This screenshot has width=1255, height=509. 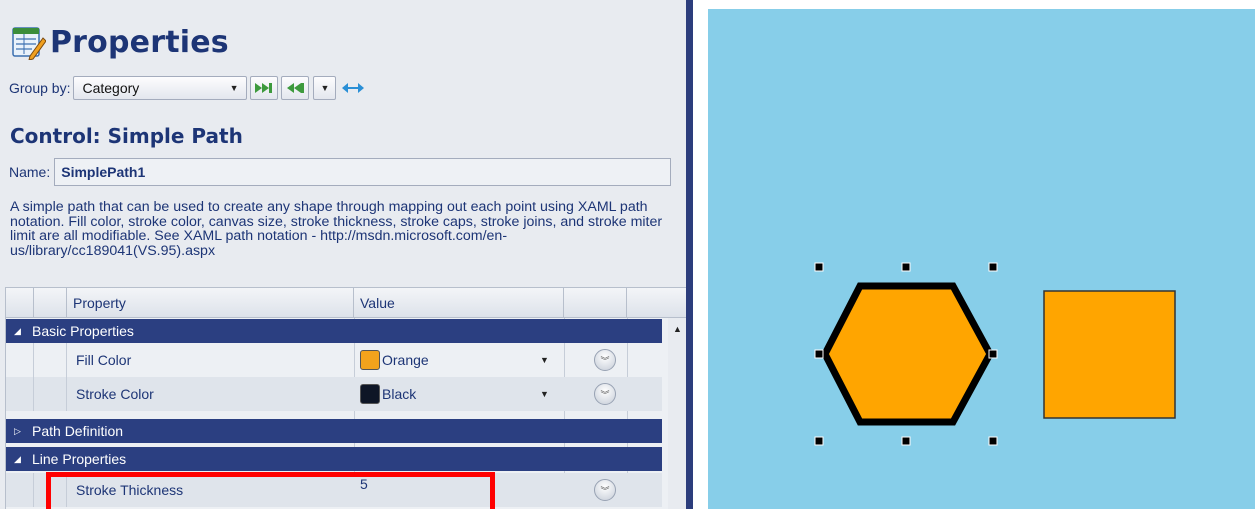 I want to click on name-row: Name: SimplePath1, so click(x=340, y=172).